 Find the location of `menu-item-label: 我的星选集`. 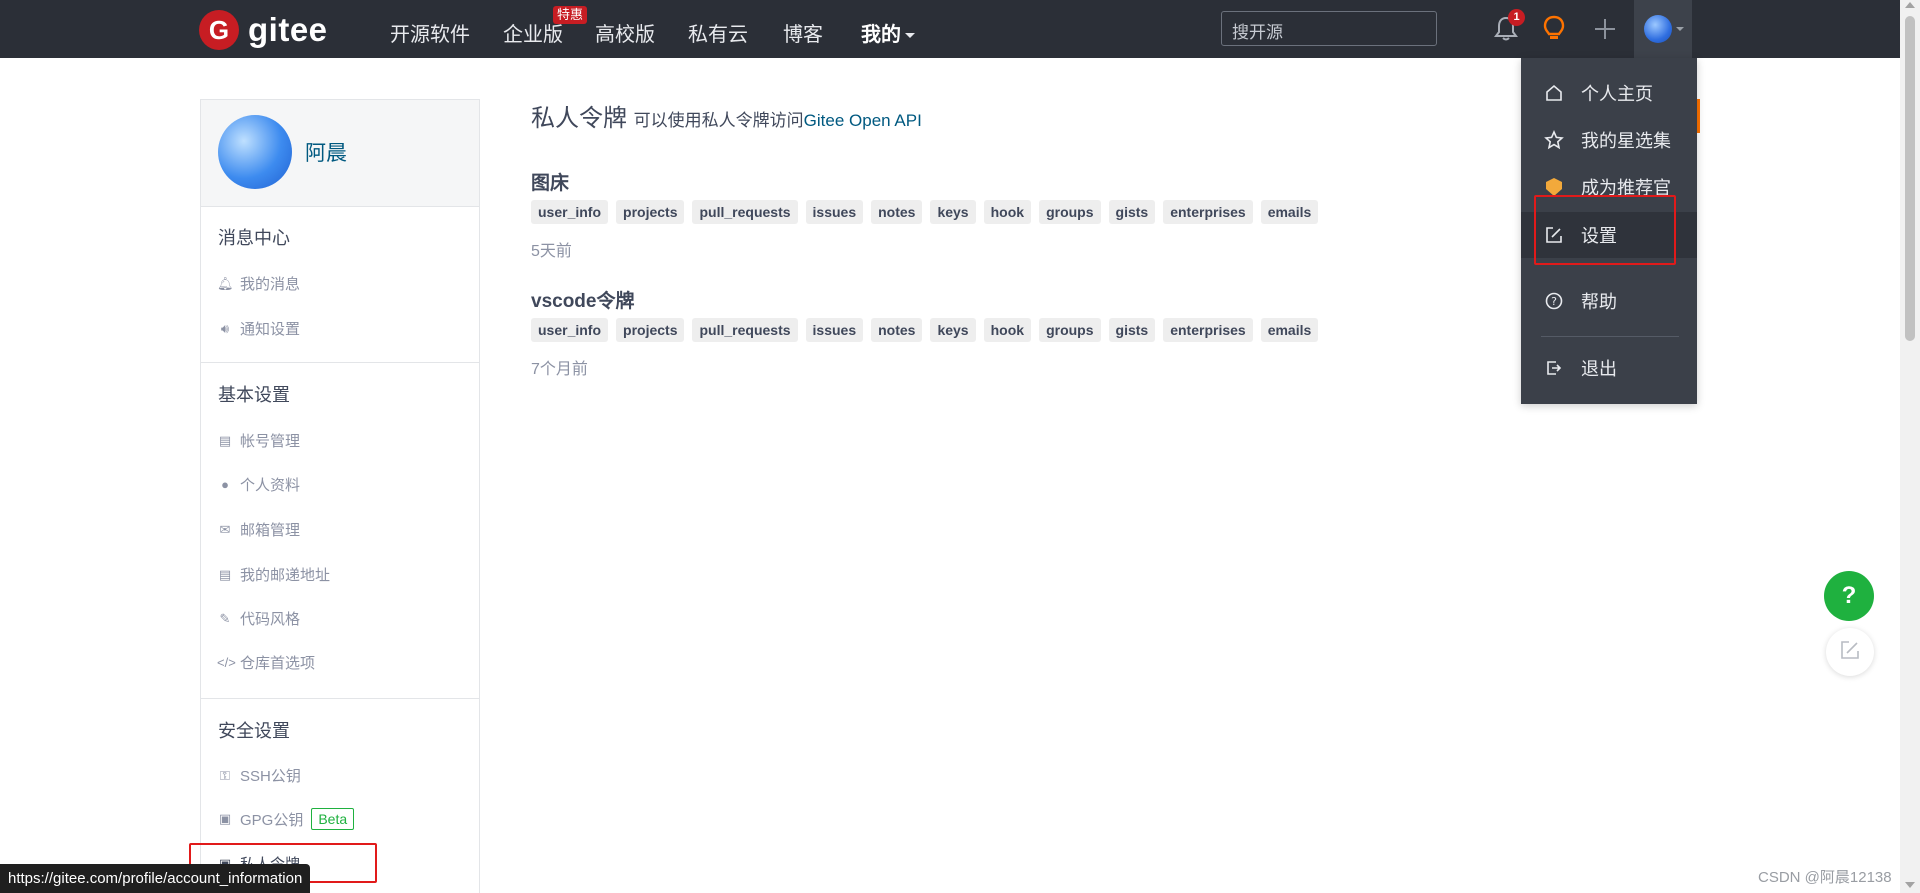

menu-item-label: 我的星选集 is located at coordinates (1626, 141).